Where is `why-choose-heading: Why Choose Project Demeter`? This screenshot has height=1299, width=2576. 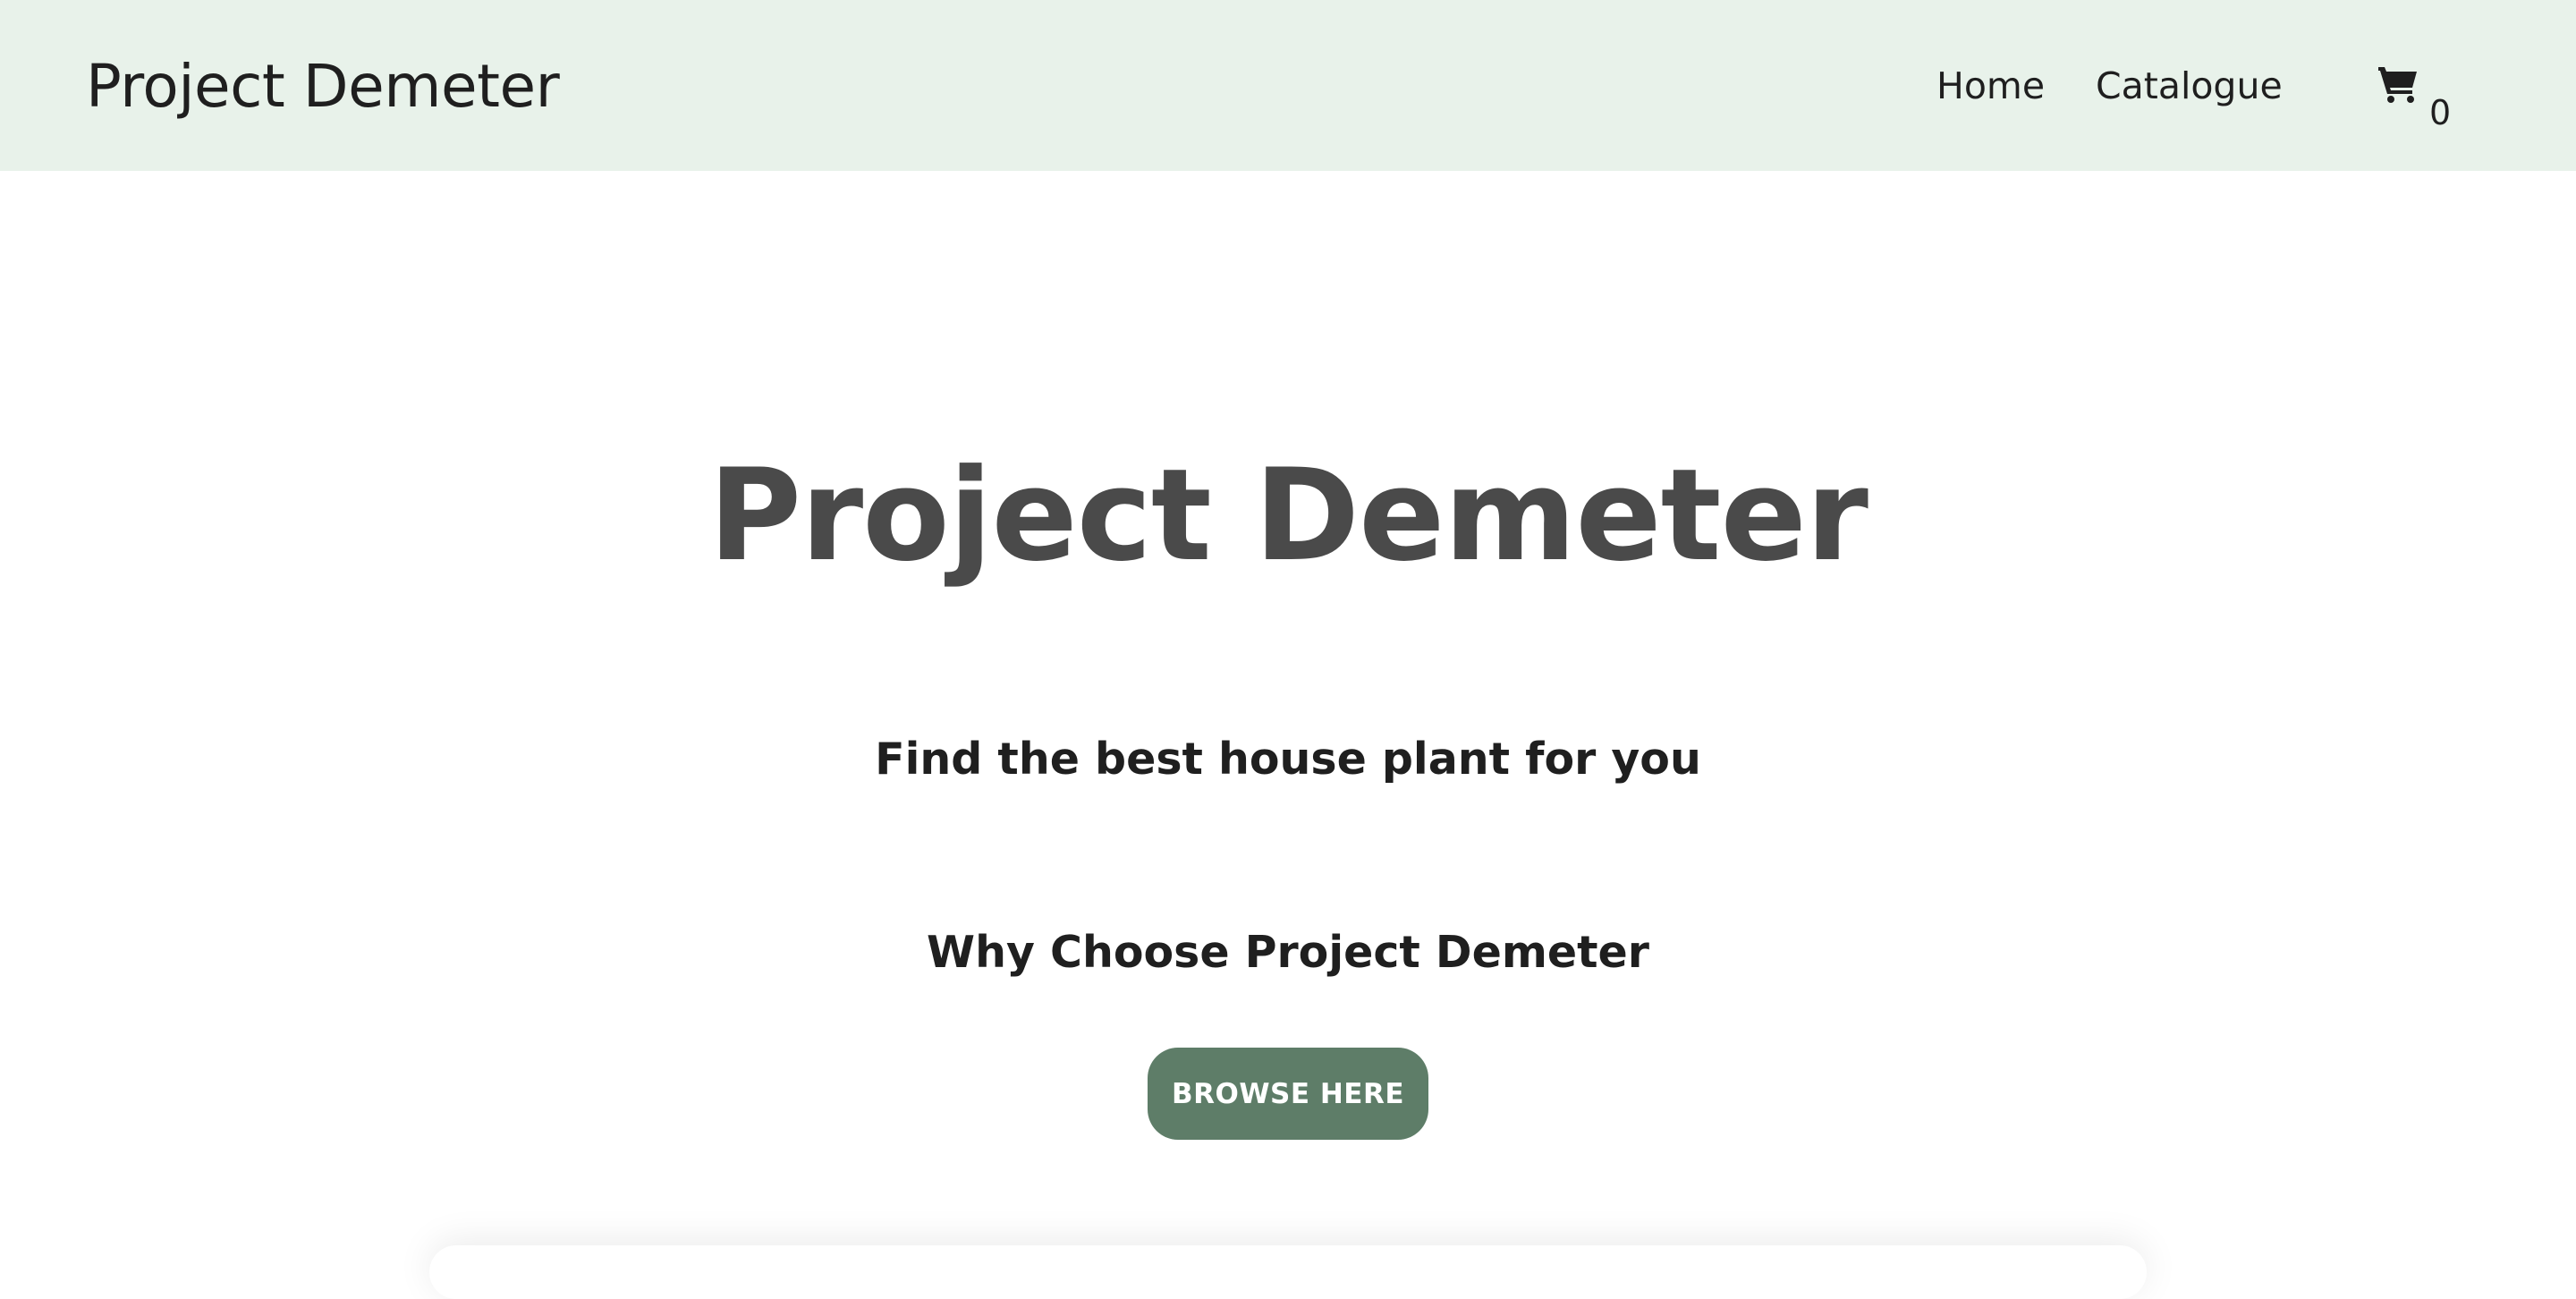 why-choose-heading: Why Choose Project Demeter is located at coordinates (1288, 952).